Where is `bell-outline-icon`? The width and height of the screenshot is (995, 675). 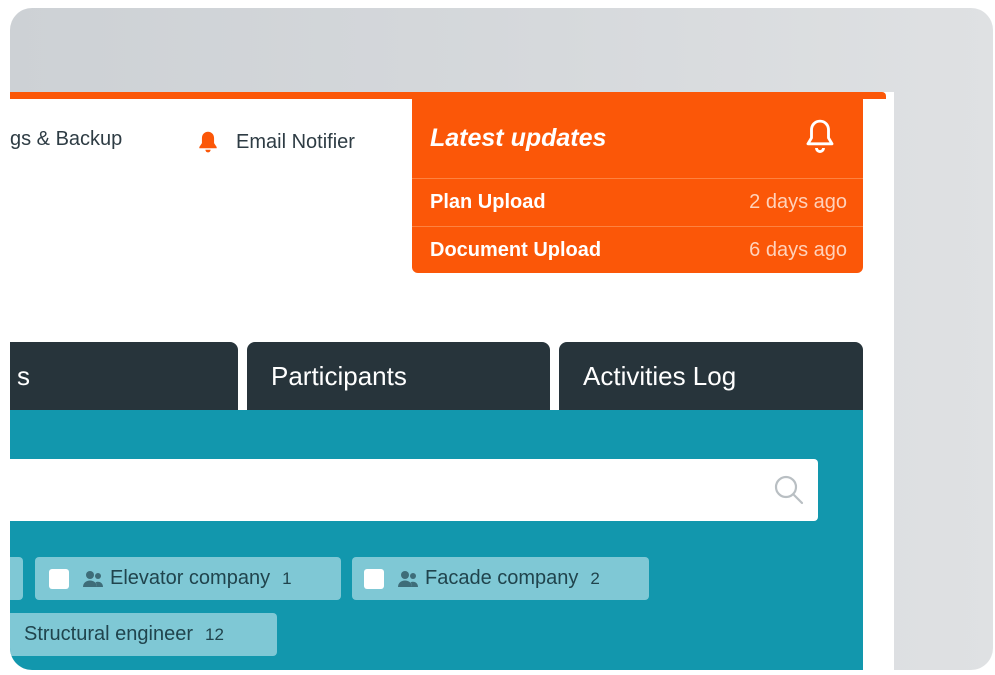
bell-outline-icon is located at coordinates (820, 138).